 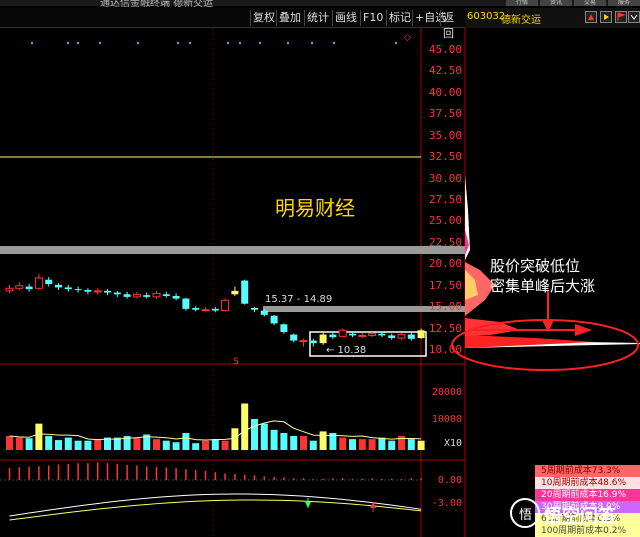 What do you see at coordinates (236, 362) in the screenshot?
I see `s-marker: S` at bounding box center [236, 362].